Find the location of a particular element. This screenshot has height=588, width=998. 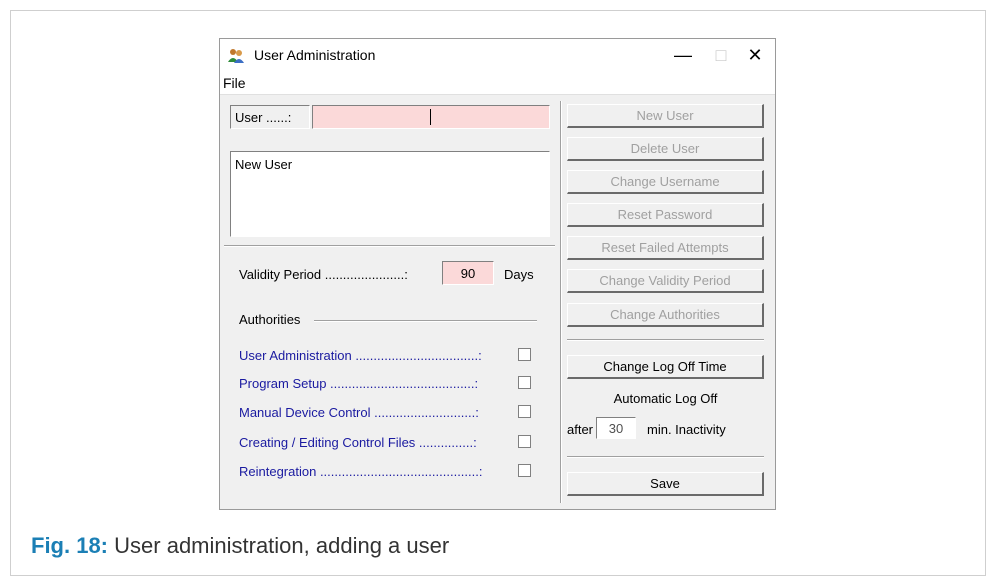

authority-reintegration-checkbox is located at coordinates (524, 470).